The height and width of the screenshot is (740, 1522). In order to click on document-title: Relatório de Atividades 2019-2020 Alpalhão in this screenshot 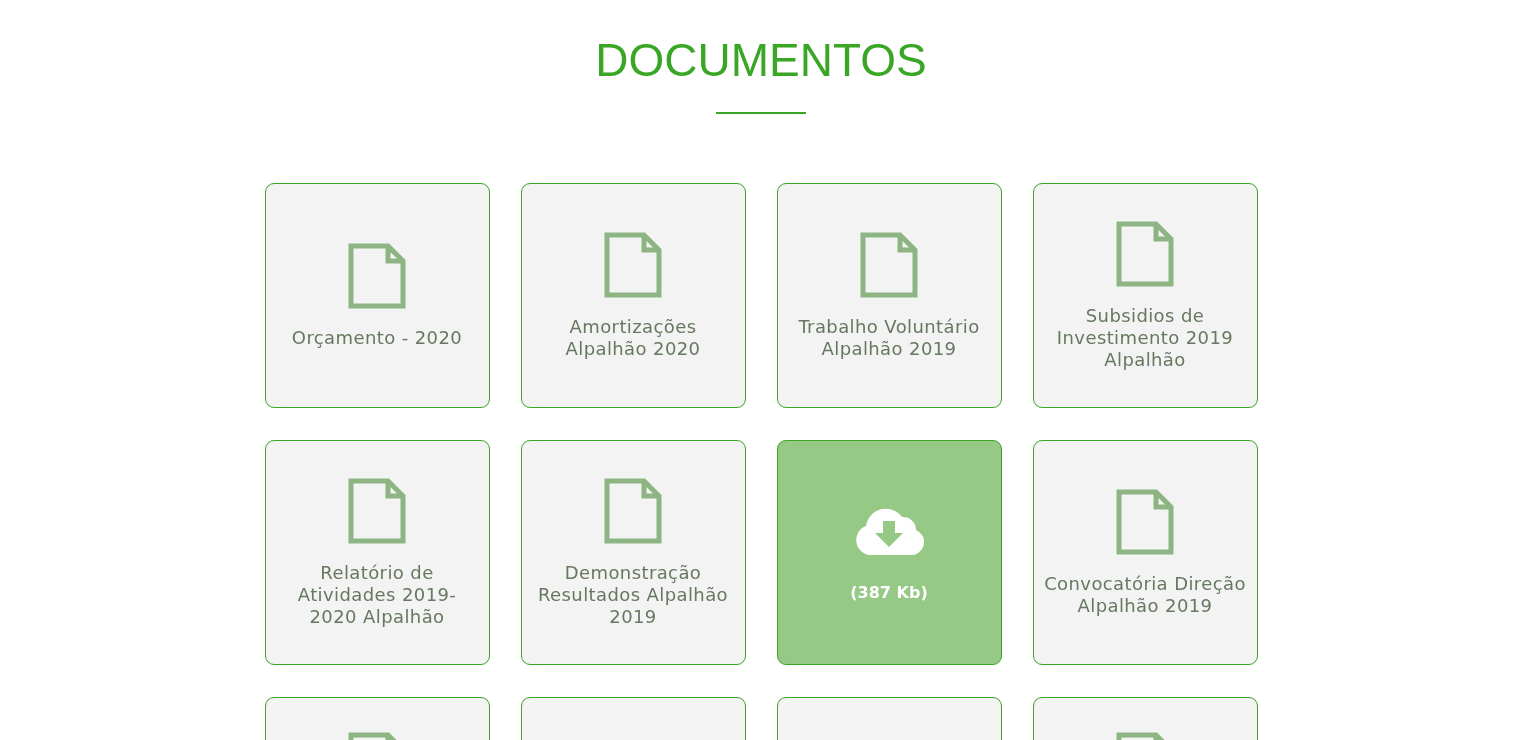, I will do `click(377, 594)`.